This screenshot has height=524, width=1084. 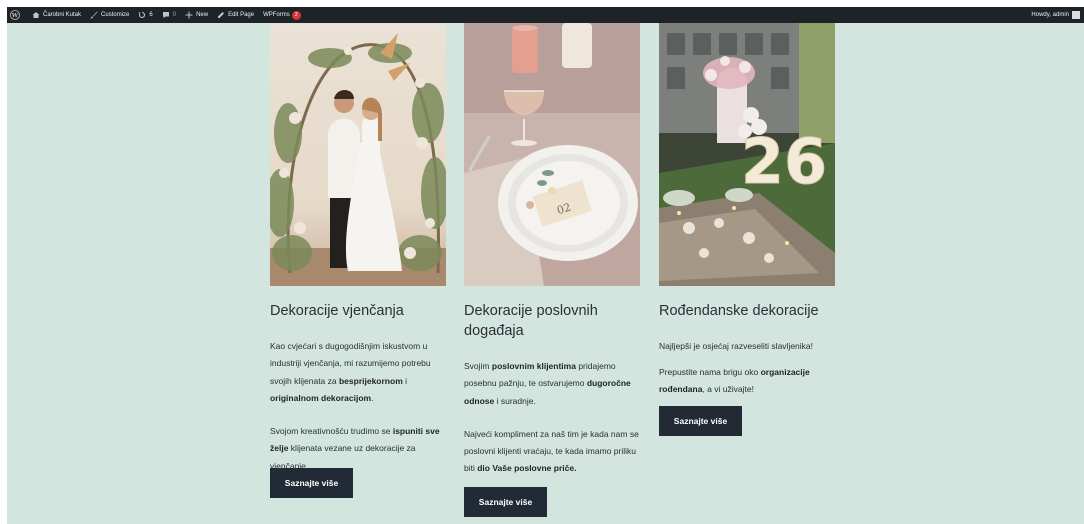 What do you see at coordinates (296, 15) in the screenshot?
I see `wpforms-badge: 2` at bounding box center [296, 15].